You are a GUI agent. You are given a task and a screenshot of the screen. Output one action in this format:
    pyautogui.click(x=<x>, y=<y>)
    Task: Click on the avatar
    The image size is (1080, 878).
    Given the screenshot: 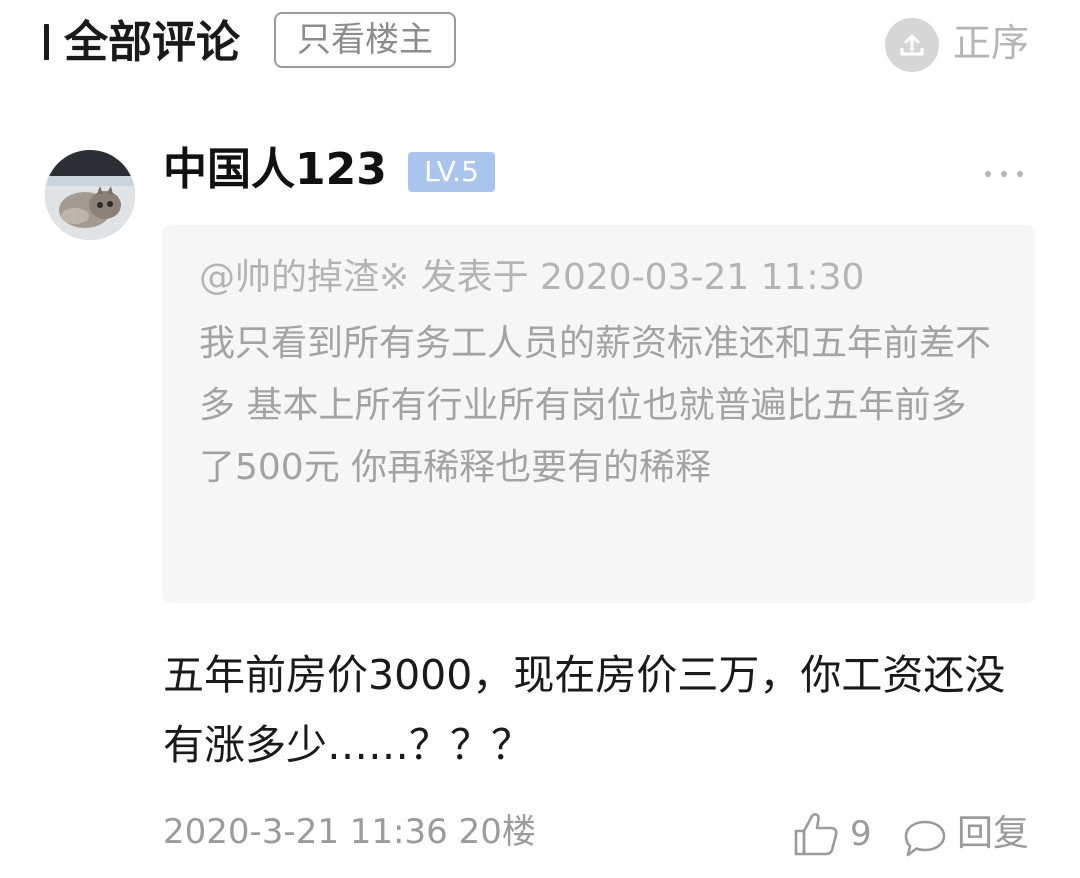 What is the action you would take?
    pyautogui.click(x=90, y=195)
    